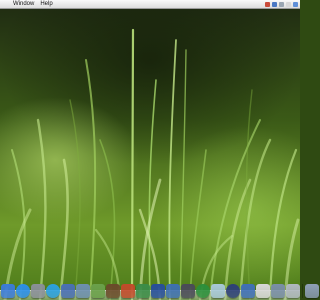  Describe the element at coordinates (68, 291) in the screenshot. I see `mail-icon` at that location.